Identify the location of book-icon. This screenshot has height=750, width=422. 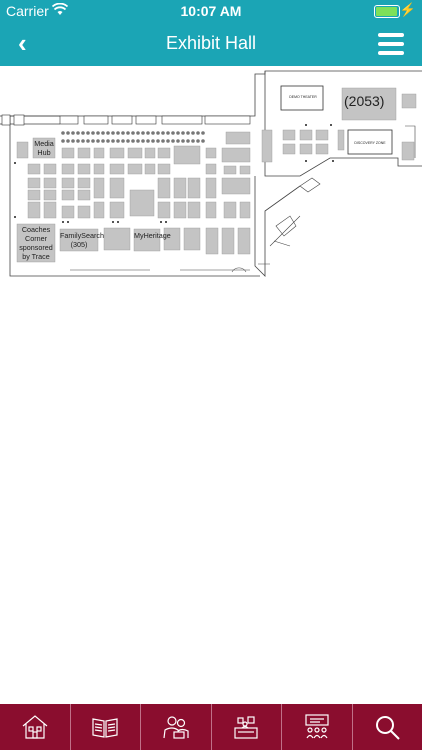
(105, 728).